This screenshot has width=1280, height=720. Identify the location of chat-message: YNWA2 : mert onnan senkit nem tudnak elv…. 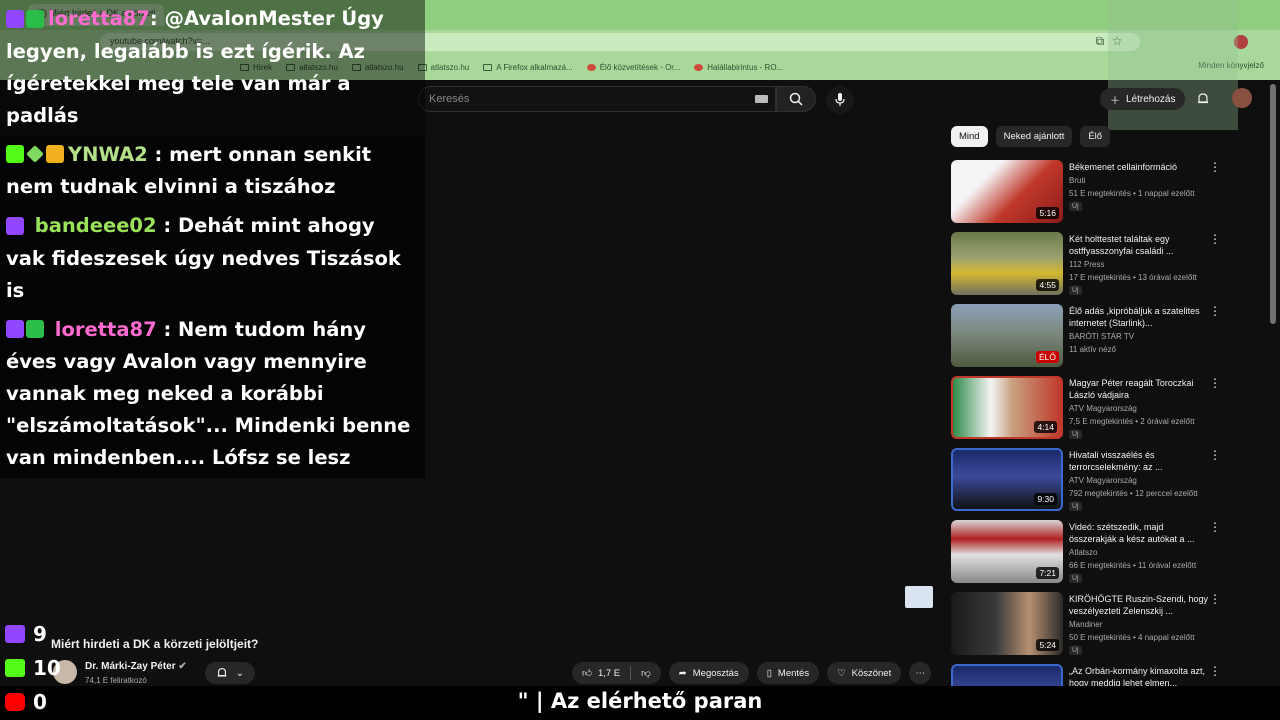
(212, 171).